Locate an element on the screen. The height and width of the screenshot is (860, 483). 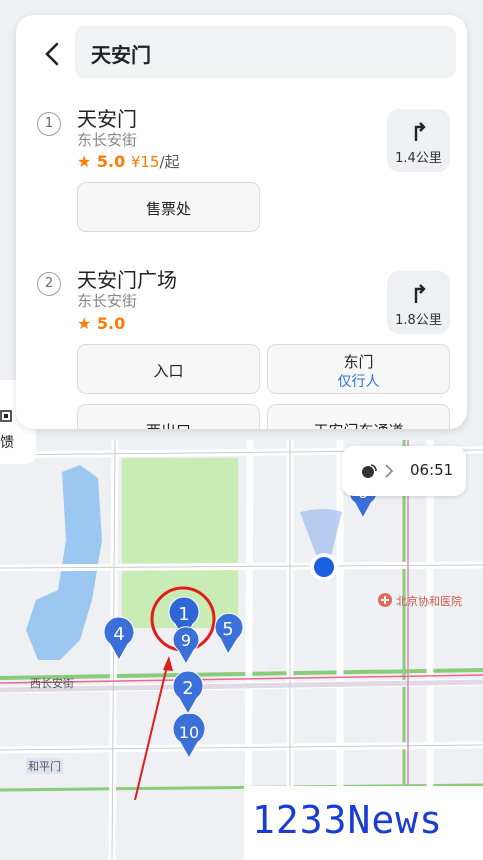
map-label-hospital: 北京协和医院 is located at coordinates (429, 601).